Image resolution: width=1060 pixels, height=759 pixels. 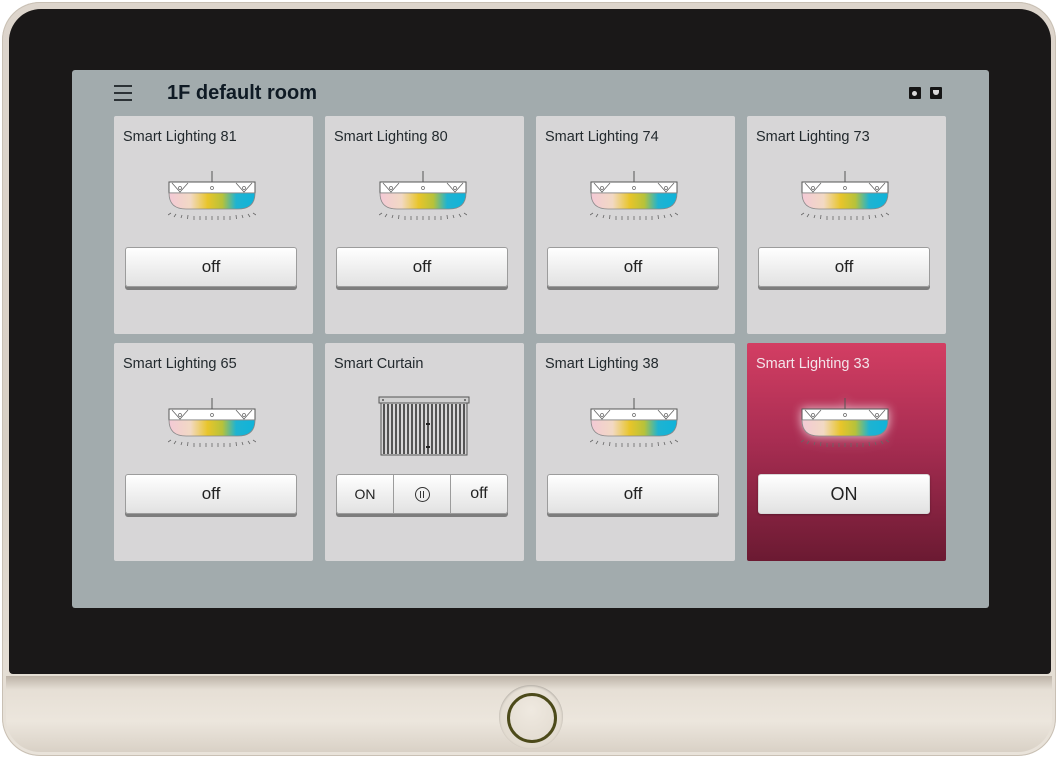 I want to click on device-card-smart-lighting-74: Smart Lighting 74 off, so click(x=635, y=225).